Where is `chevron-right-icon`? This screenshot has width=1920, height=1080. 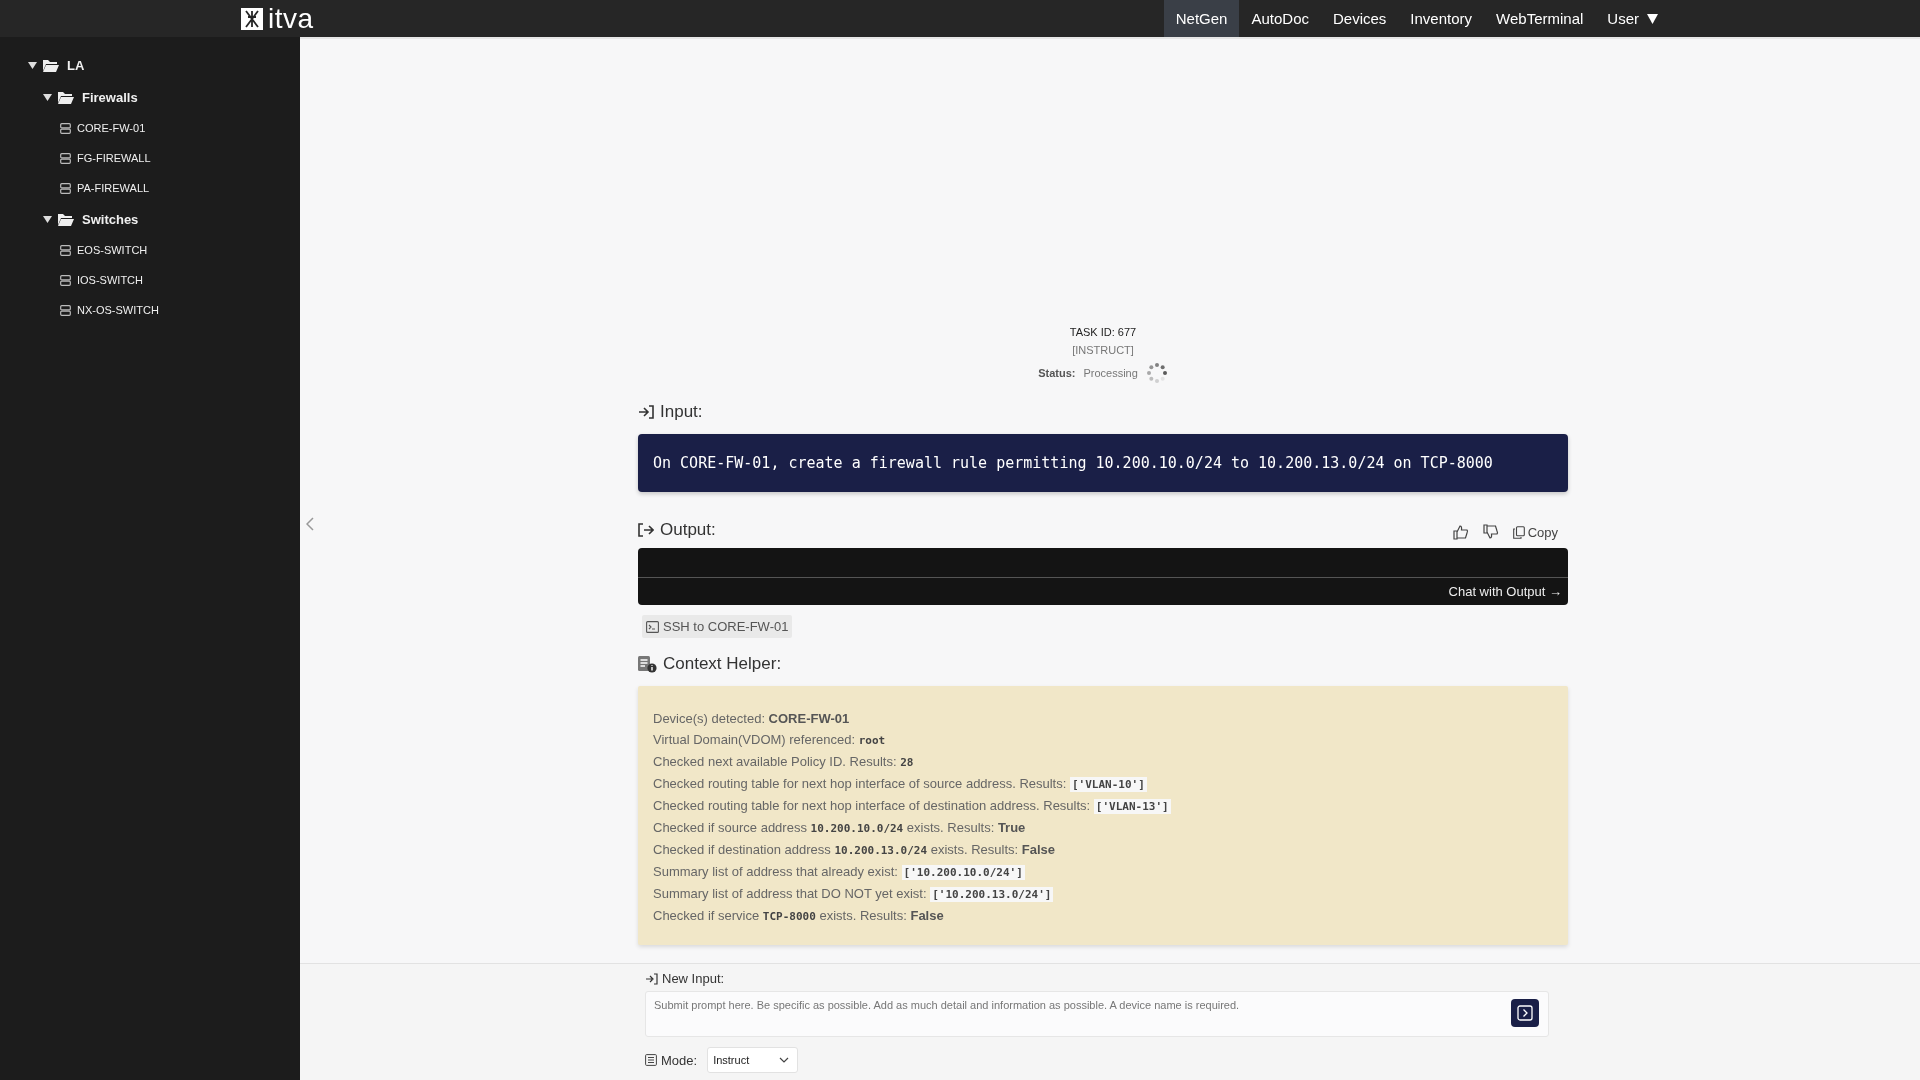
chevron-right-icon is located at coordinates (1525, 1013).